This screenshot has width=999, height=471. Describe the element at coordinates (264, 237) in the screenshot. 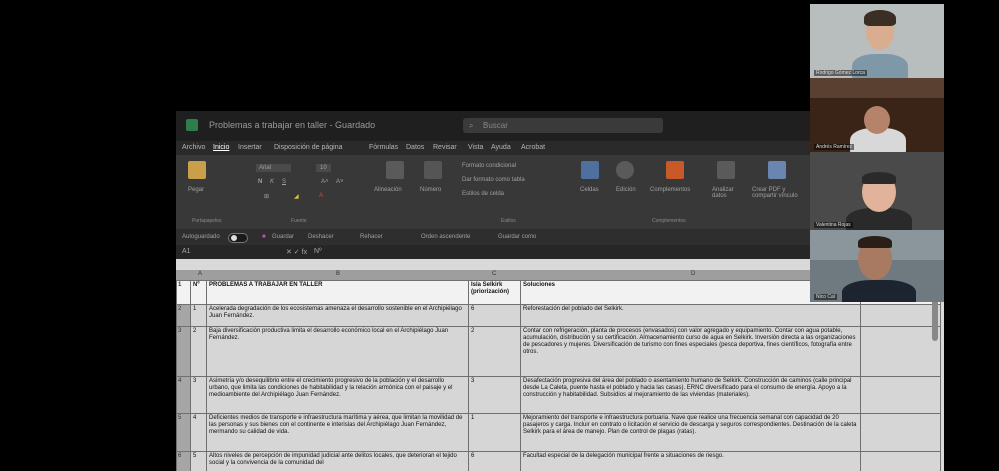

I see `save-icon: ■` at that location.